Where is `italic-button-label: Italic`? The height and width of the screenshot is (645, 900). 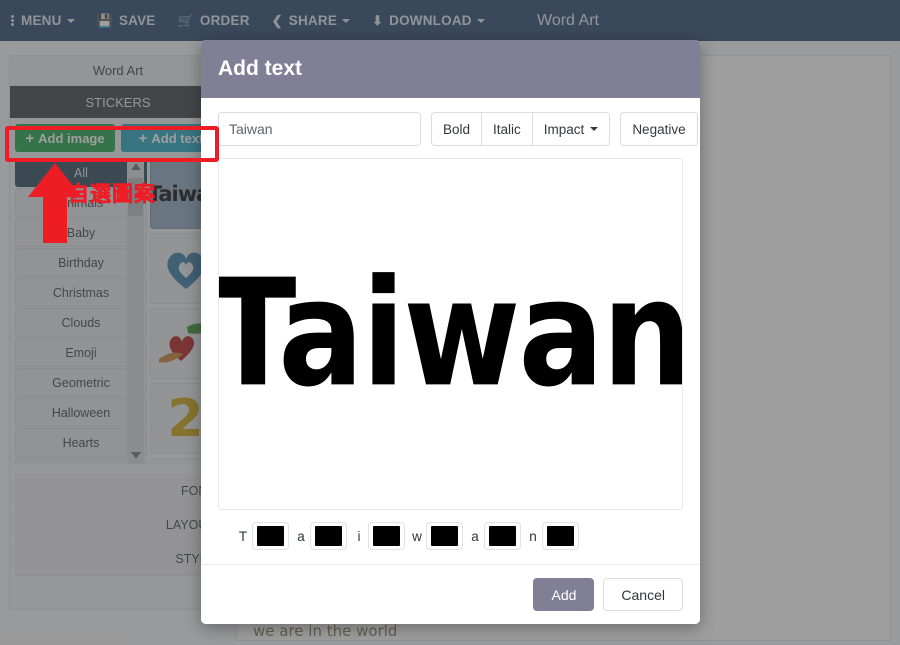 italic-button-label: Italic is located at coordinates (507, 129).